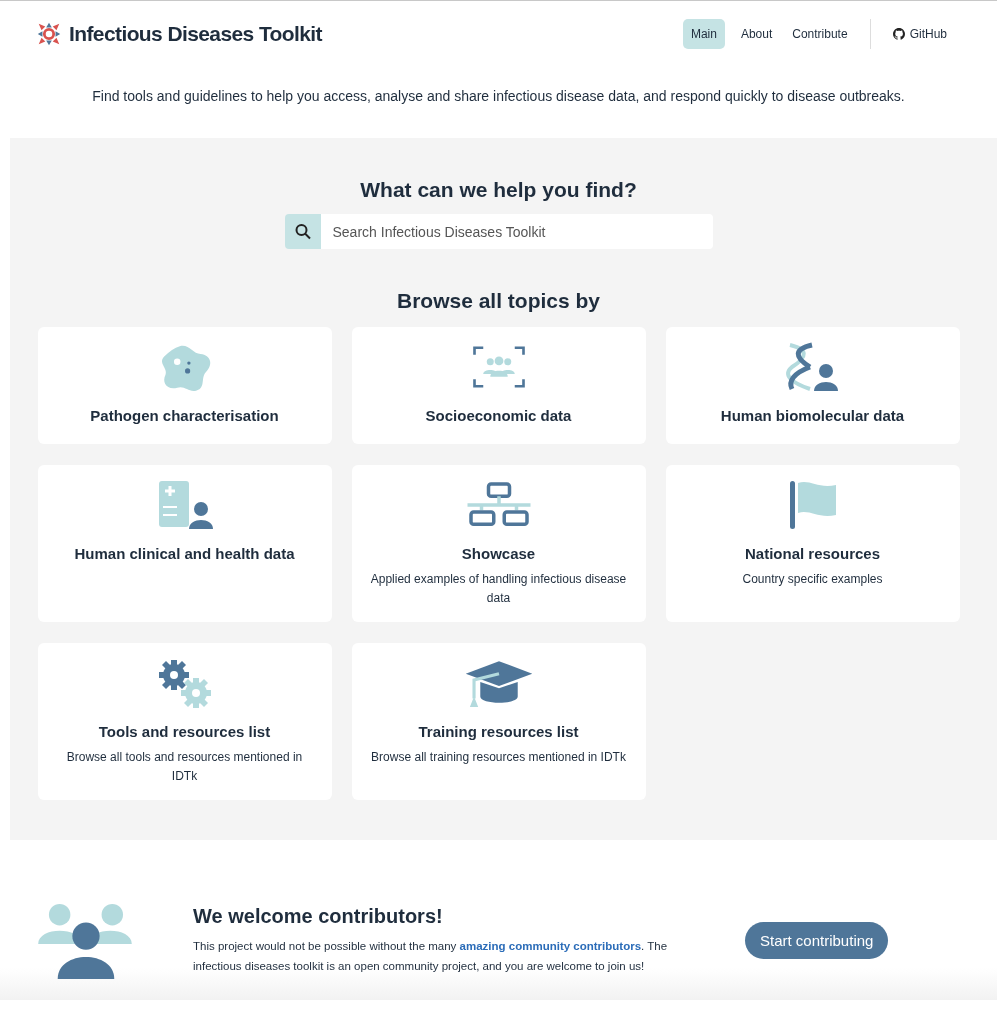 This screenshot has width=997, height=1017. What do you see at coordinates (498, 589) in the screenshot?
I see `card-description: Applied examples of handling infectious disease data` at bounding box center [498, 589].